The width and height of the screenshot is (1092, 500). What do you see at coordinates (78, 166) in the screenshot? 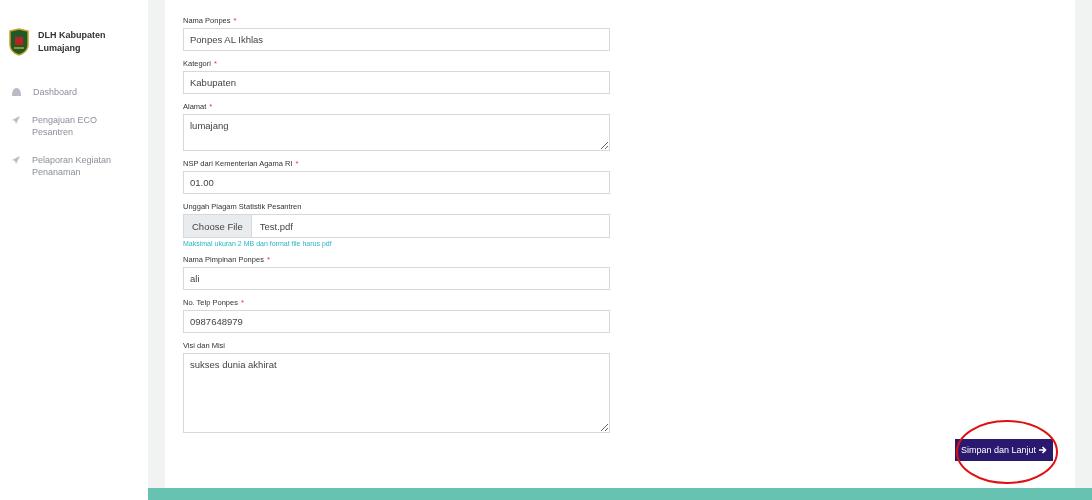
I see `sidebar-item: Pelaporan Kegiatan Penanaman` at bounding box center [78, 166].